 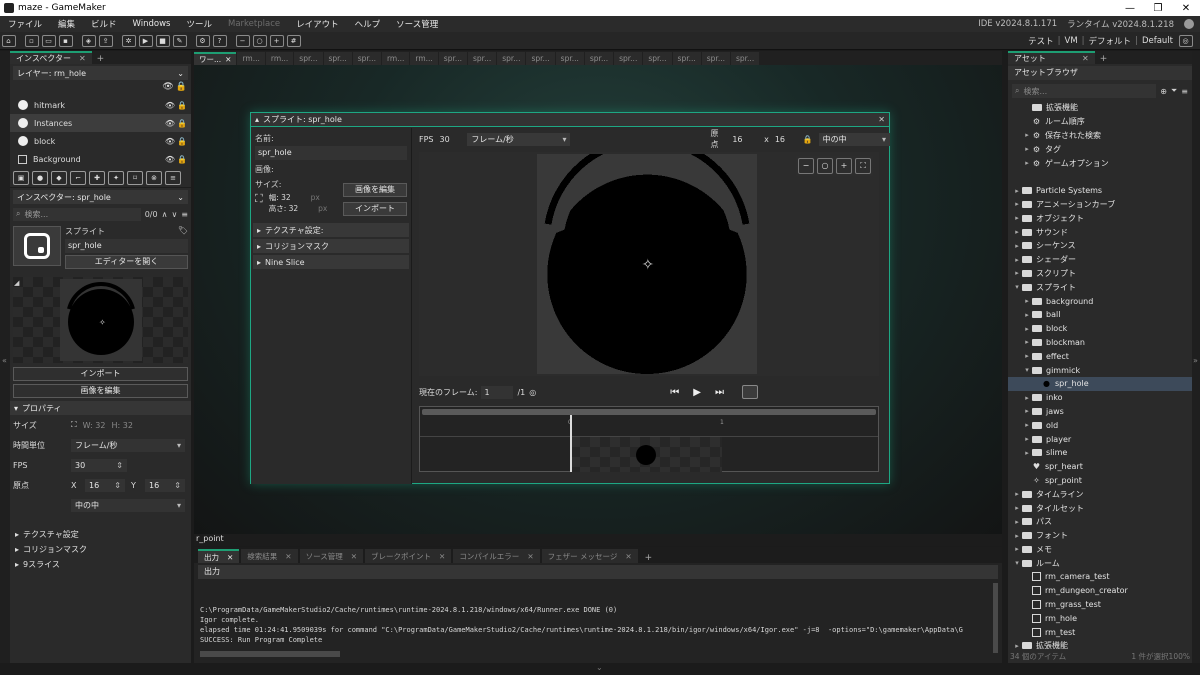 What do you see at coordinates (270, 654) in the screenshot?
I see `output-horizontal-scrollbar` at bounding box center [270, 654].